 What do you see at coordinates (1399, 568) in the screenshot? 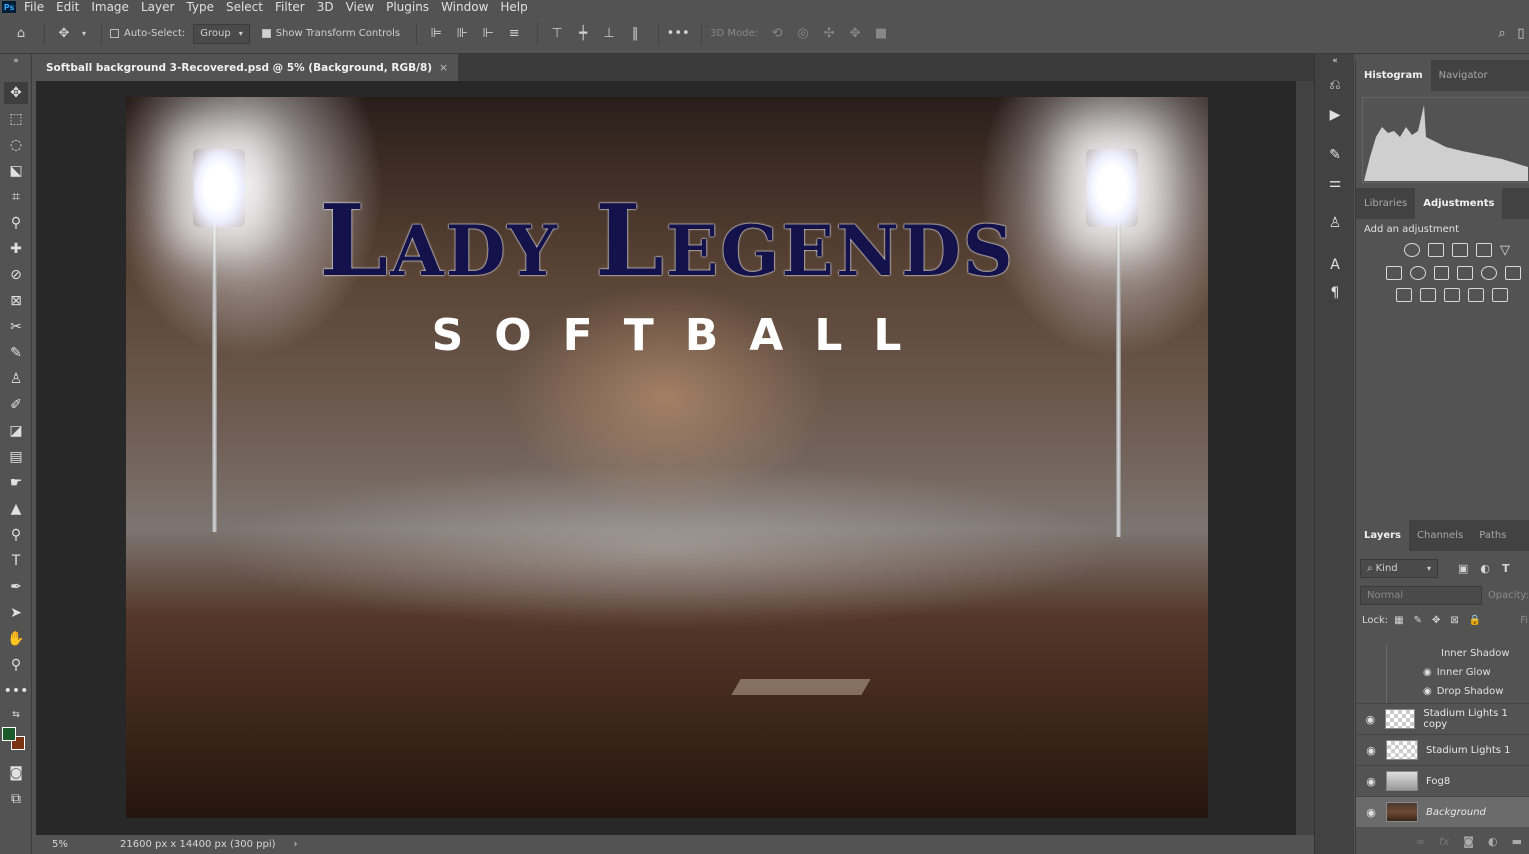
I see `kind-filter-dropdown: ⌕ Kind ▾` at bounding box center [1399, 568].